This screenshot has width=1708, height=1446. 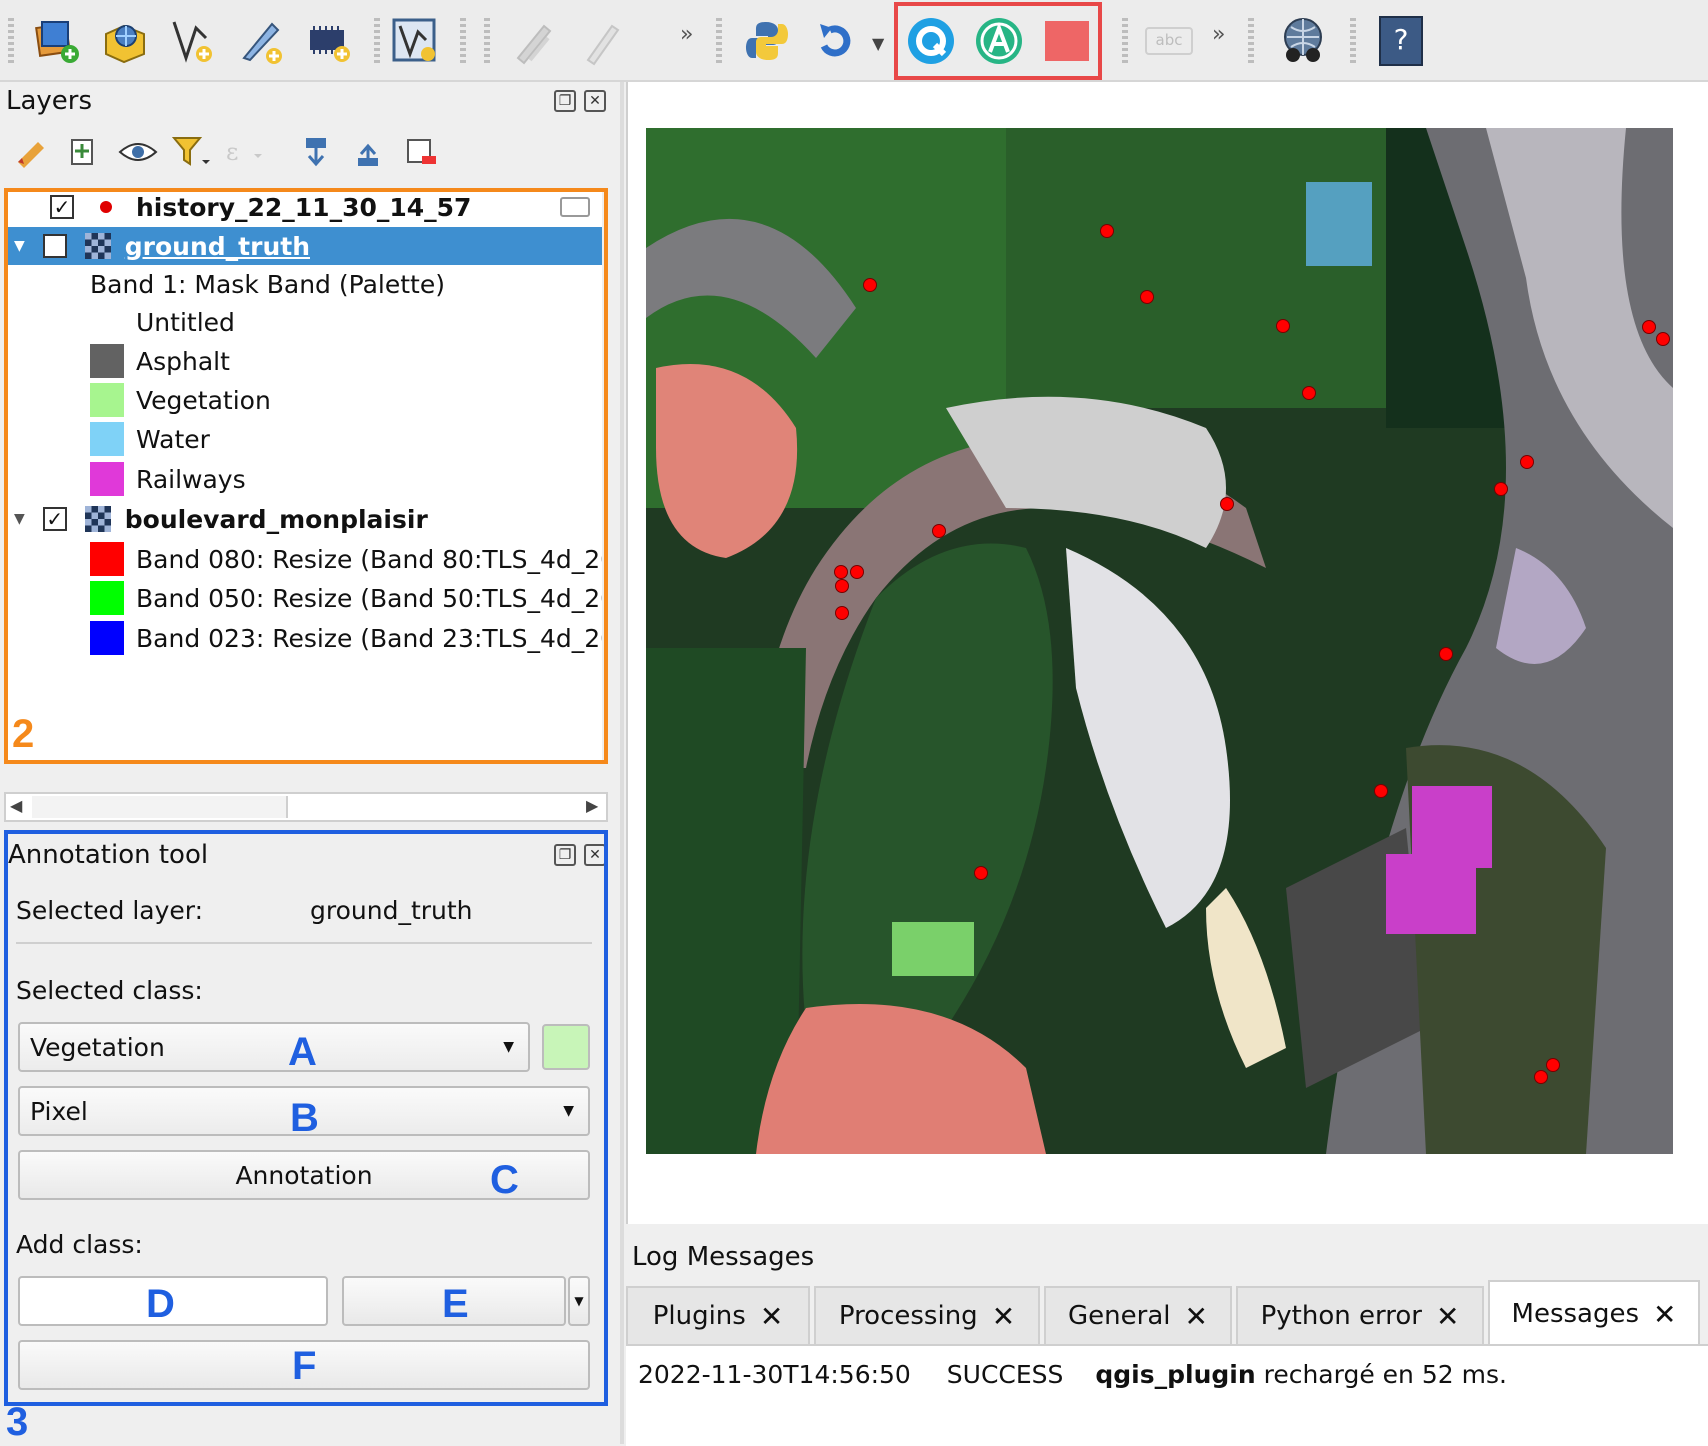 I want to click on globe-icon, so click(x=1303, y=41).